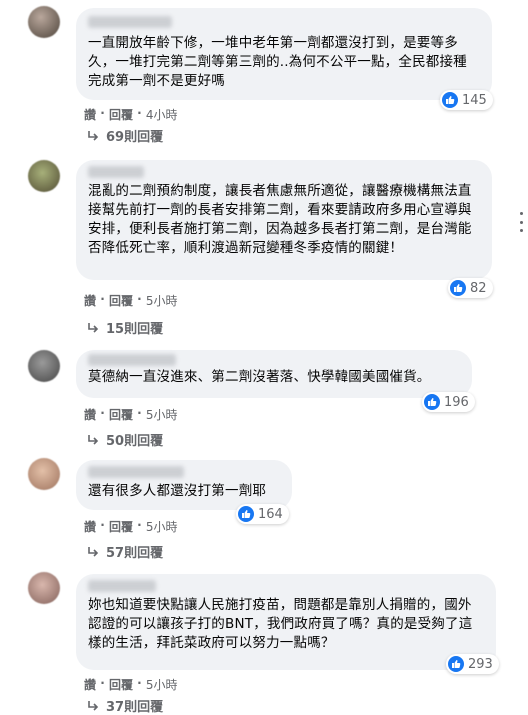 The image size is (528, 715). Describe the element at coordinates (135, 329) in the screenshot. I see `replies-count: 15則回覆` at that location.